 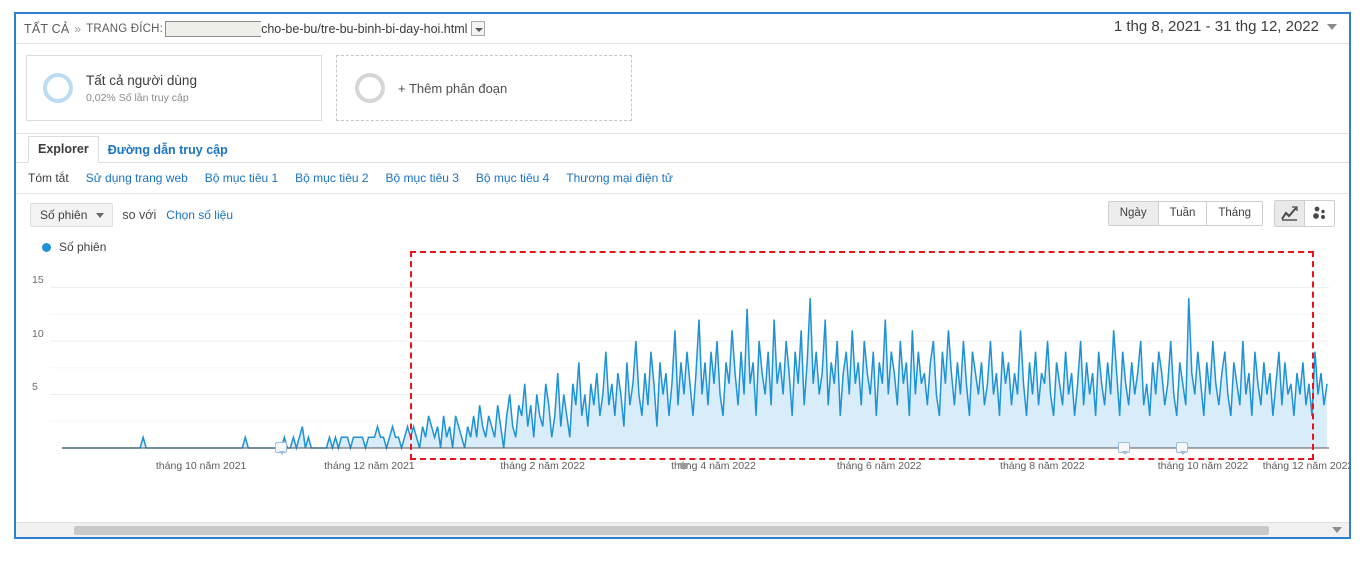 I want to click on segment-subtitle: 0,02% Số lần truy cập, so click(x=137, y=97).